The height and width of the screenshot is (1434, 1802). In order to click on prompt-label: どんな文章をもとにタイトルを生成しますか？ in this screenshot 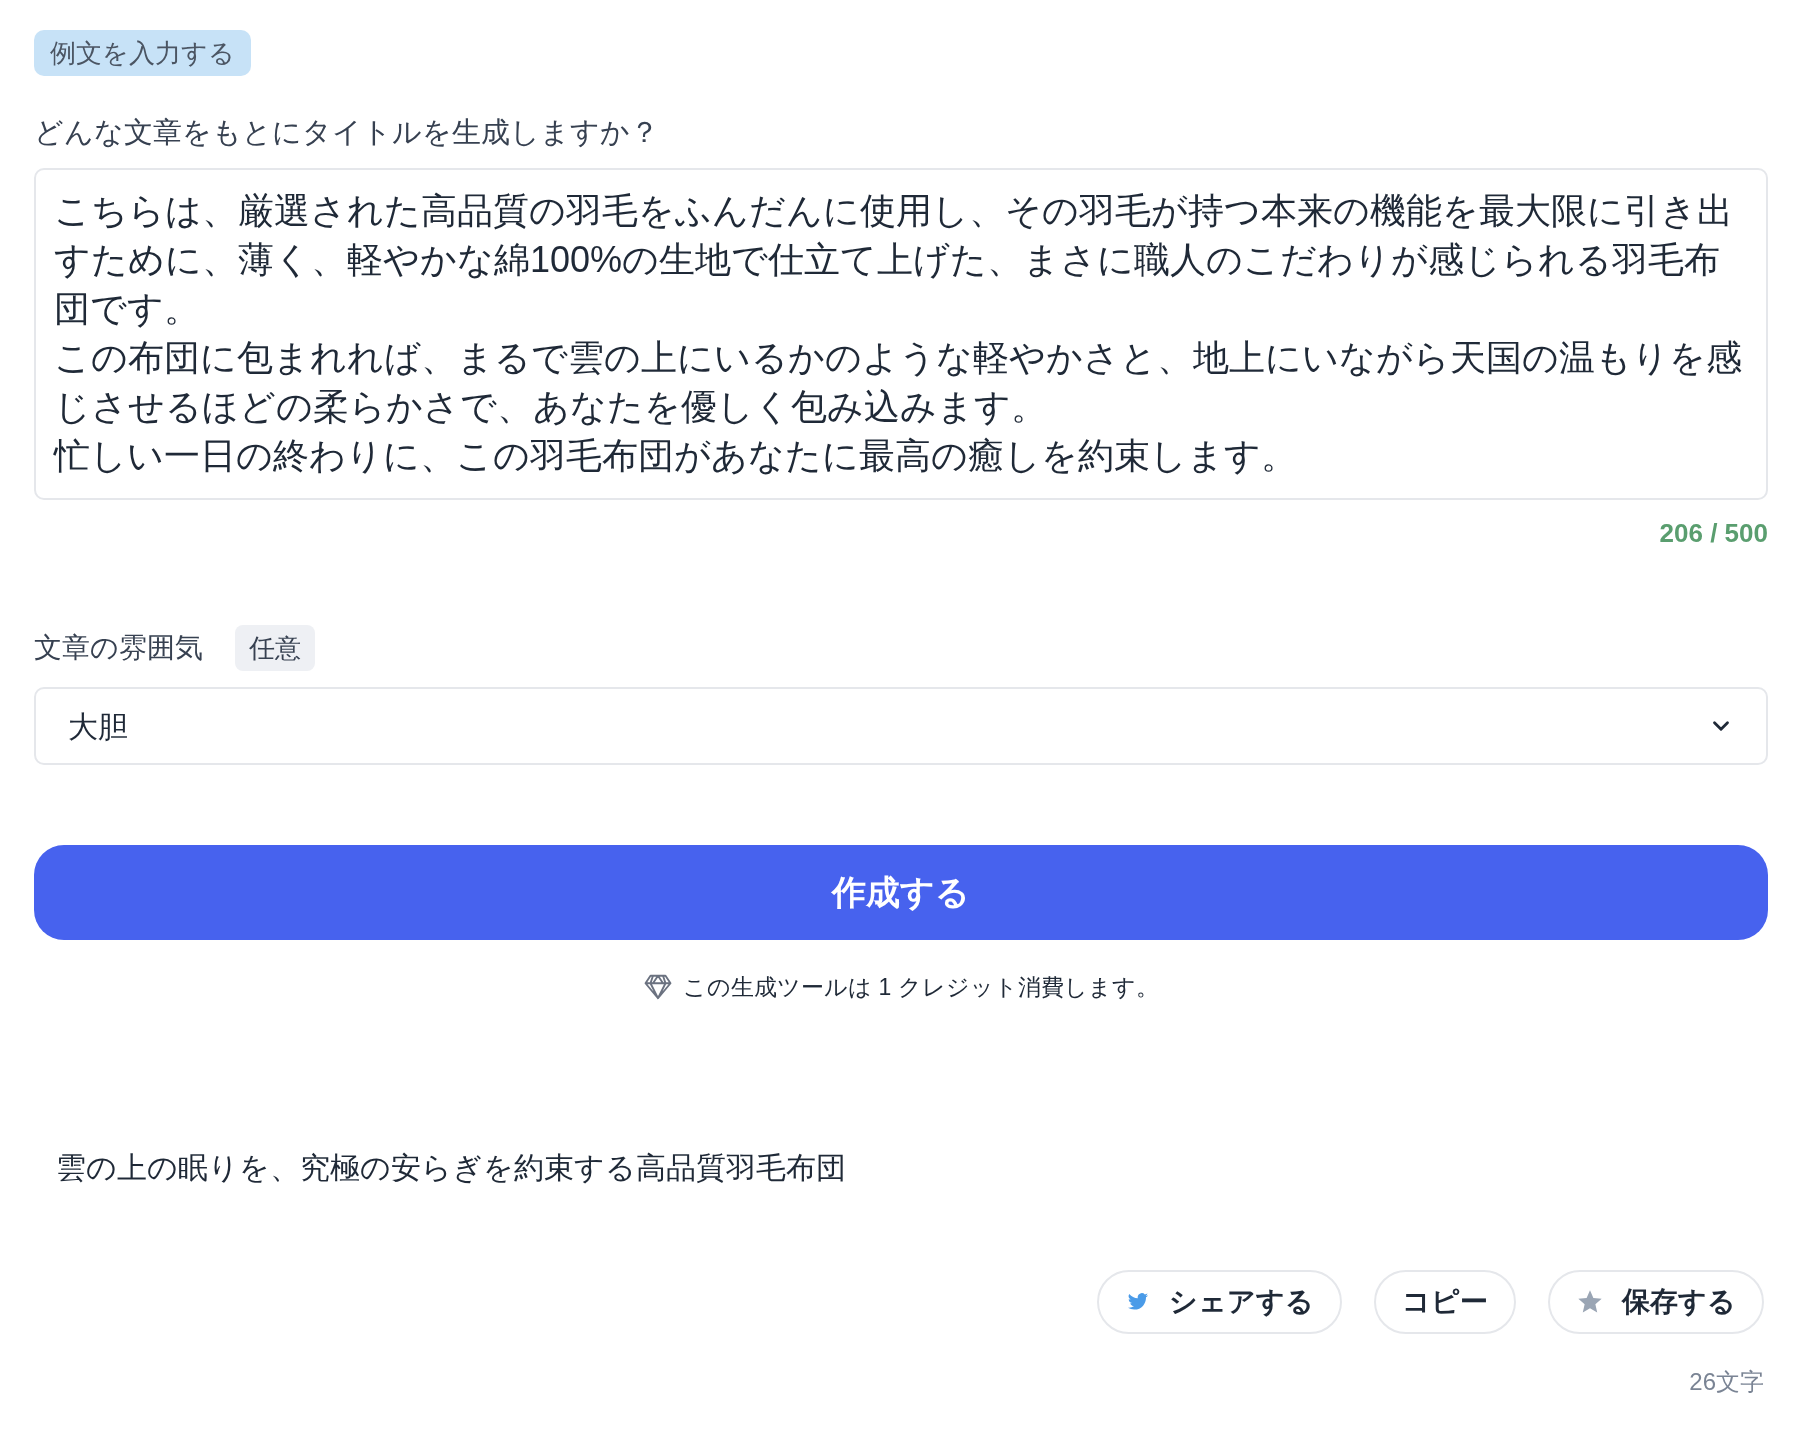, I will do `click(347, 132)`.